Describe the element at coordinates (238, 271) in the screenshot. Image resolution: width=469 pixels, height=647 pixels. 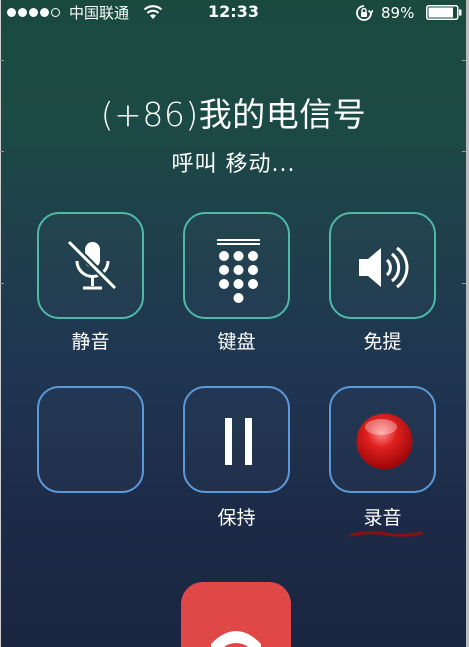
I see `keypad-icon` at that location.